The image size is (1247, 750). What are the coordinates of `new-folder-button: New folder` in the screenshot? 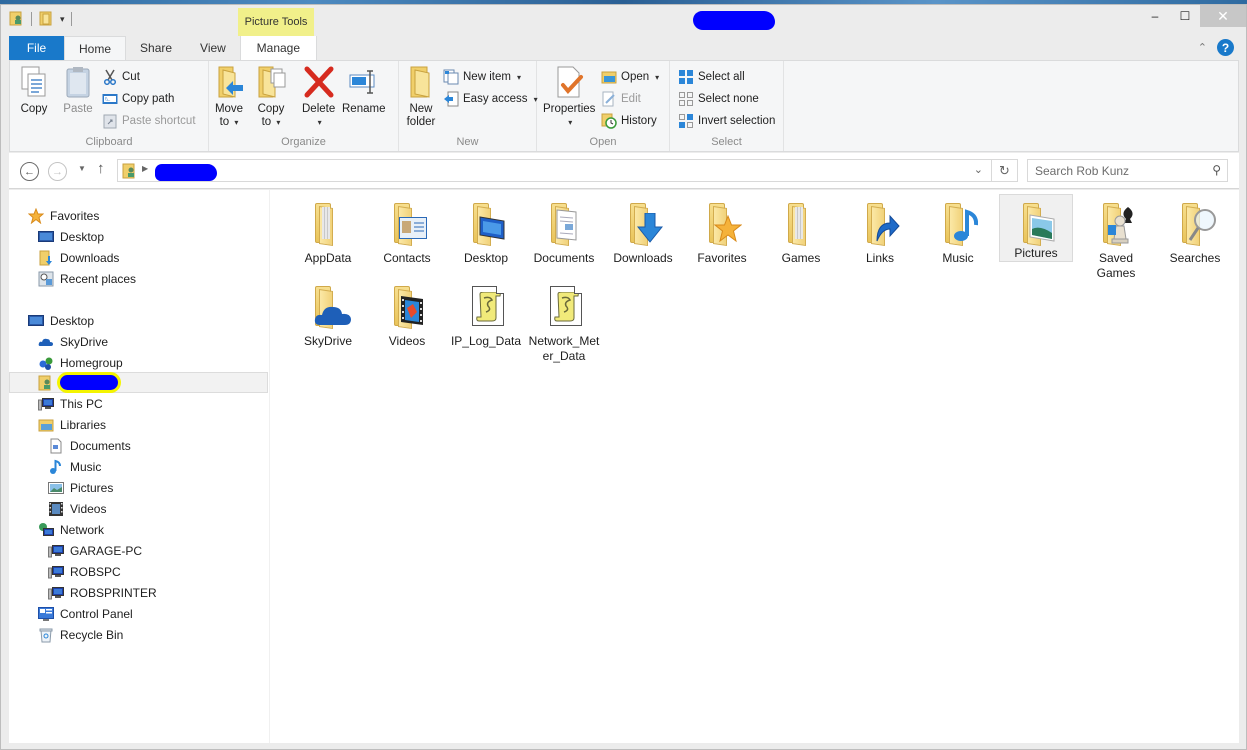 It's located at (421, 97).